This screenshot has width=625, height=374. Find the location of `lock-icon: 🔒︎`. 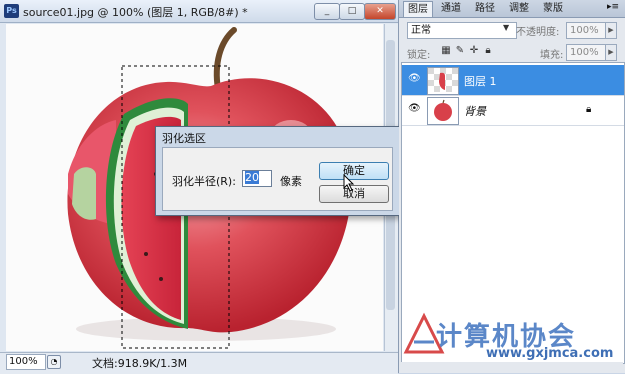

lock-icon: 🔒︎ is located at coordinates (589, 109).